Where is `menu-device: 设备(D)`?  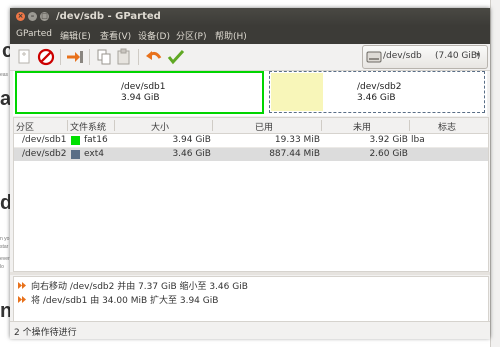
menu-device: 设备(D) is located at coordinates (154, 35).